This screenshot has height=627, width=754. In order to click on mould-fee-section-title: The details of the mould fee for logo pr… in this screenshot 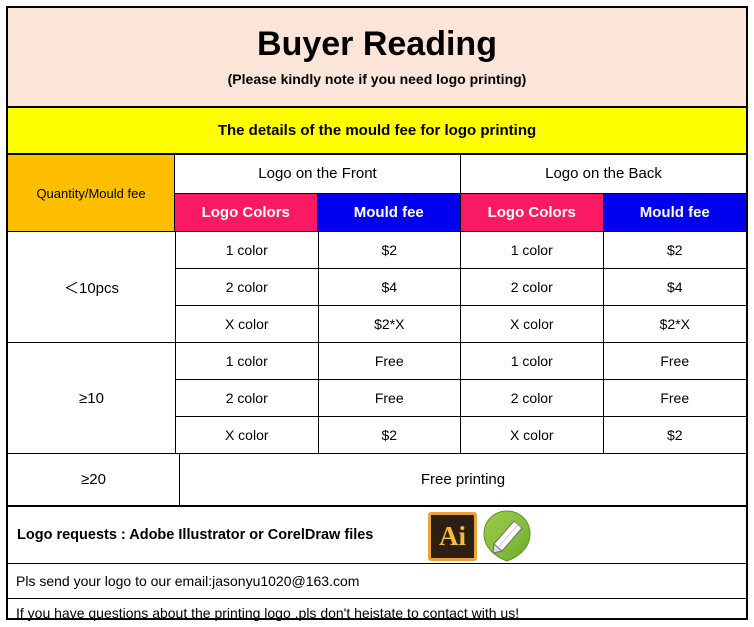, I will do `click(377, 131)`.